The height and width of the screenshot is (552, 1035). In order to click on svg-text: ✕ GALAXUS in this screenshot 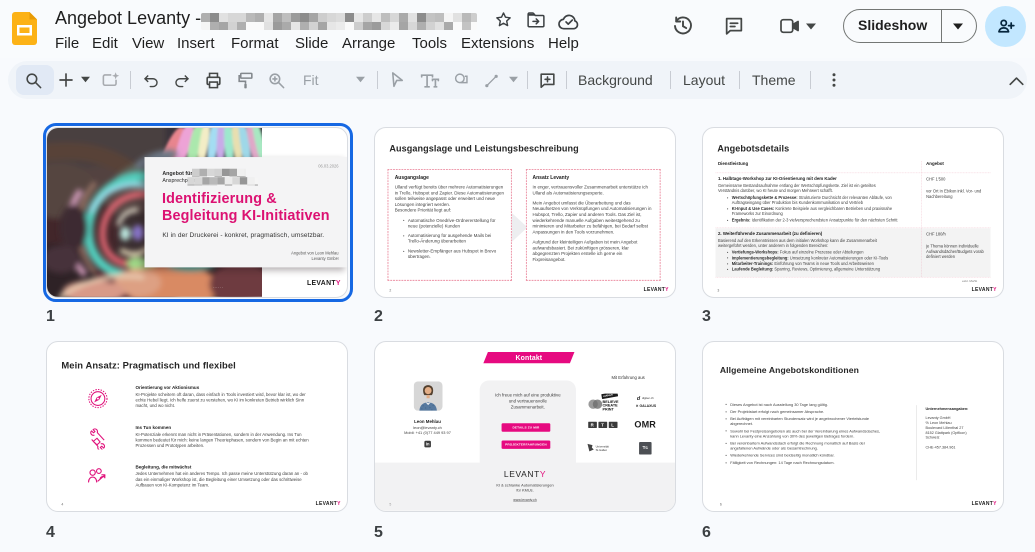, I will do `click(646, 406)`.